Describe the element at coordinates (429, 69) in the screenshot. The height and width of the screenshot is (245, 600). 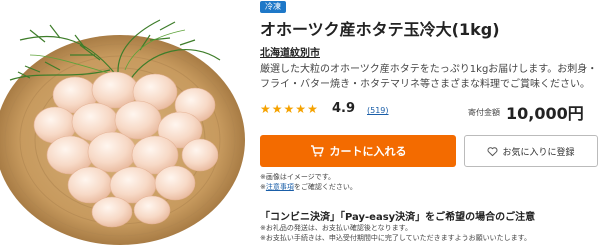
I see `description-line: 厳選した大粒のオホーツク産ホタテをたっぷり1kgお届けします。お刺身・` at that location.